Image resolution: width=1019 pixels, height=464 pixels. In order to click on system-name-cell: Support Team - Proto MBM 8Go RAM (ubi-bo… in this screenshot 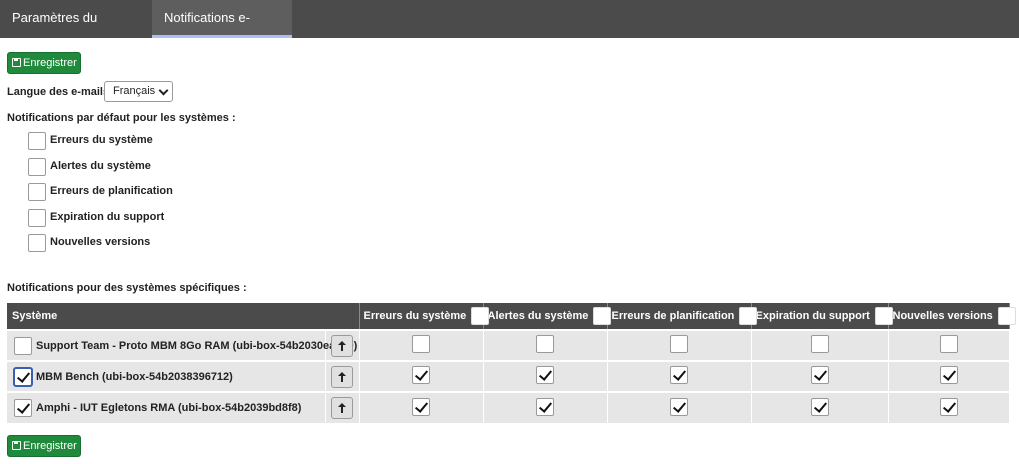, I will do `click(182, 345)`.